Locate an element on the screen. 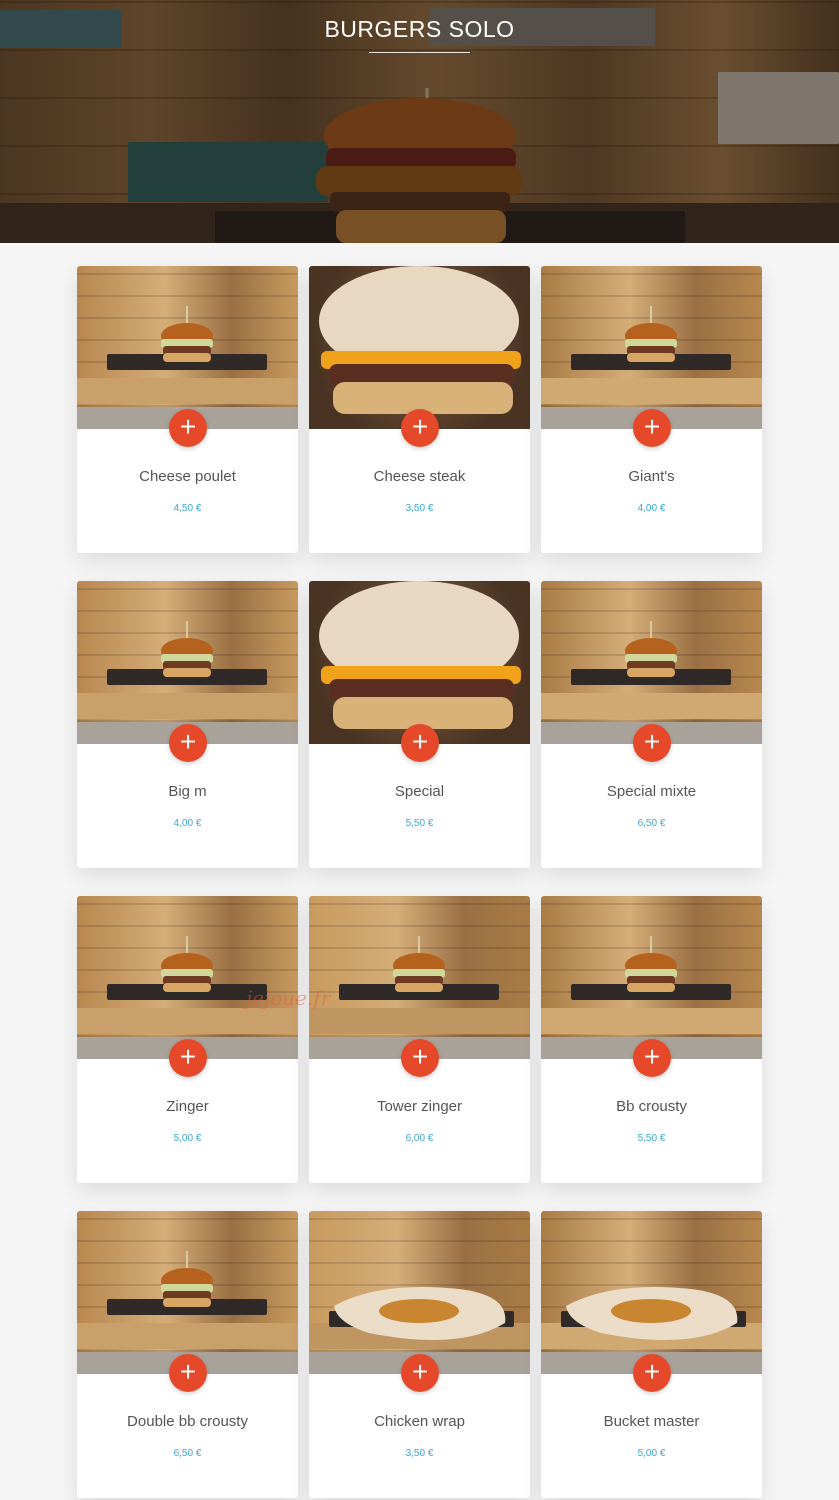  product-card: + Special 5,50 € is located at coordinates (419, 724).